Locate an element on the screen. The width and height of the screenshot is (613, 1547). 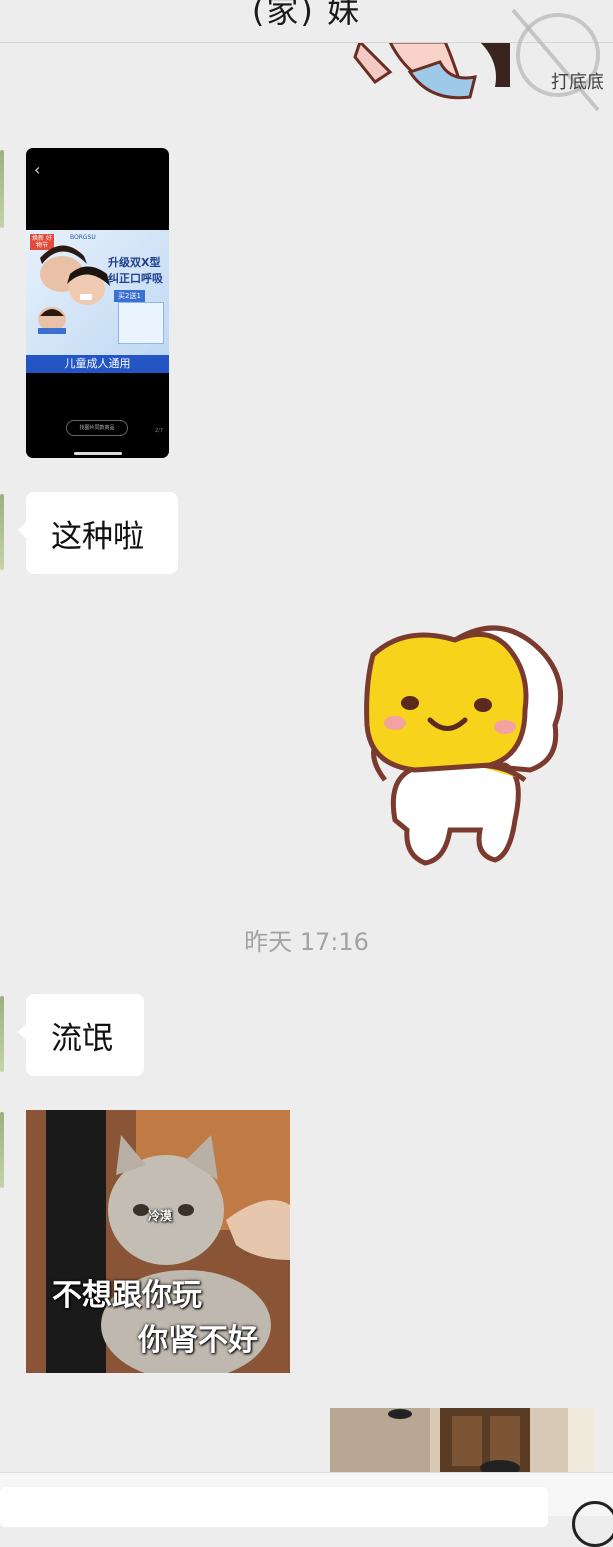
meme-small-caption: 冷漠 is located at coordinates (160, 1216).